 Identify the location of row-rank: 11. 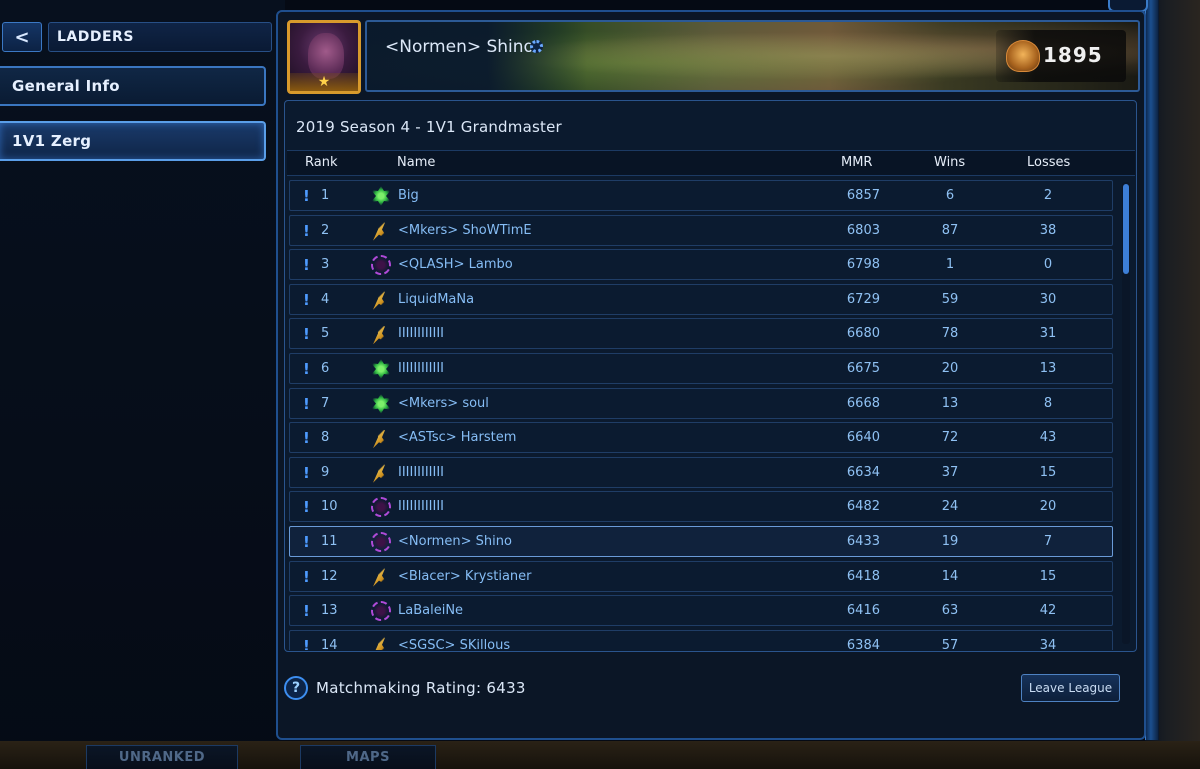
(329, 541).